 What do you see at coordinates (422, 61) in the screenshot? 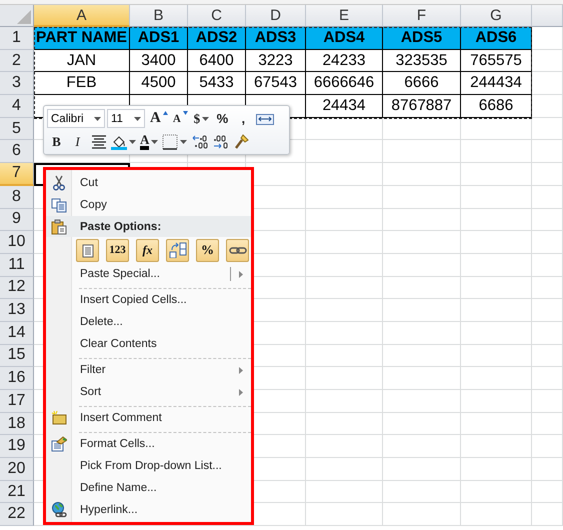
I see `table-cell: 323535` at bounding box center [422, 61].